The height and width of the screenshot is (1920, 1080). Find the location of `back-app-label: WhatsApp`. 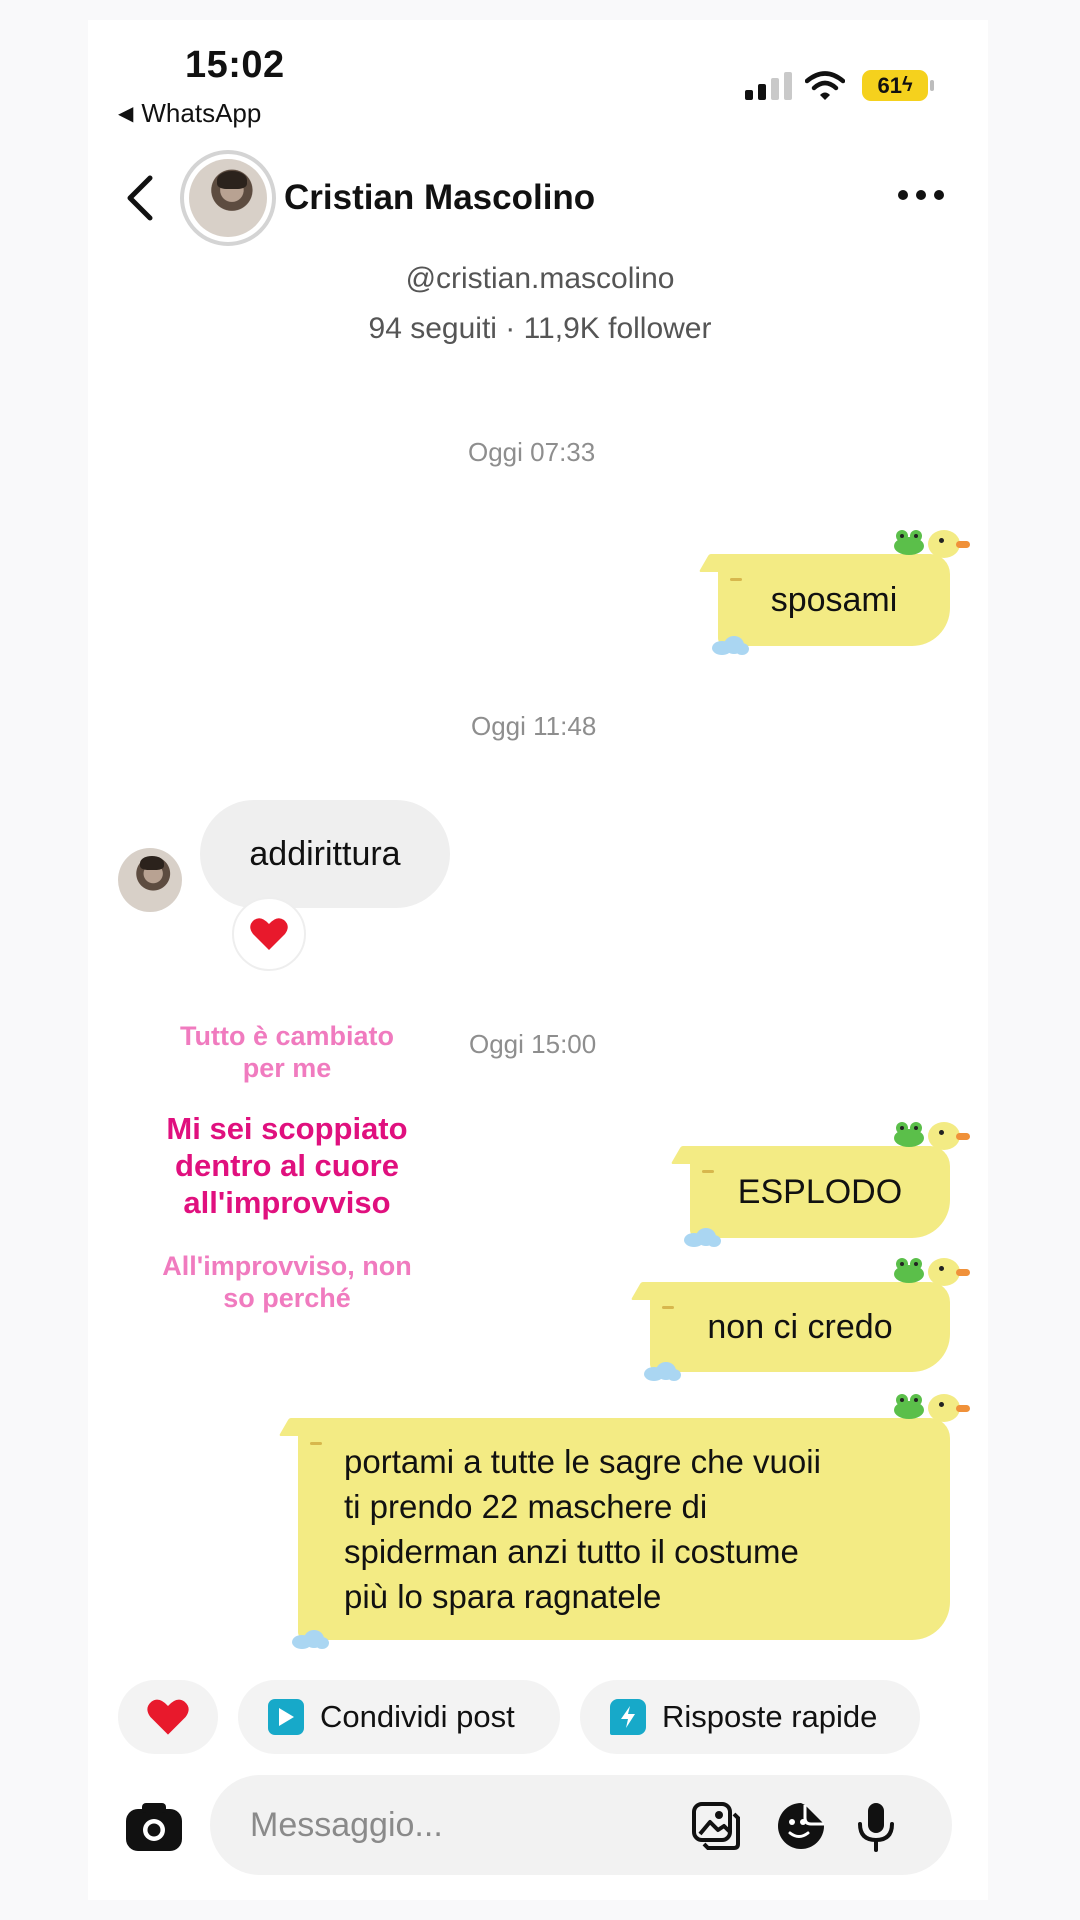

back-app-label: WhatsApp is located at coordinates (201, 113).